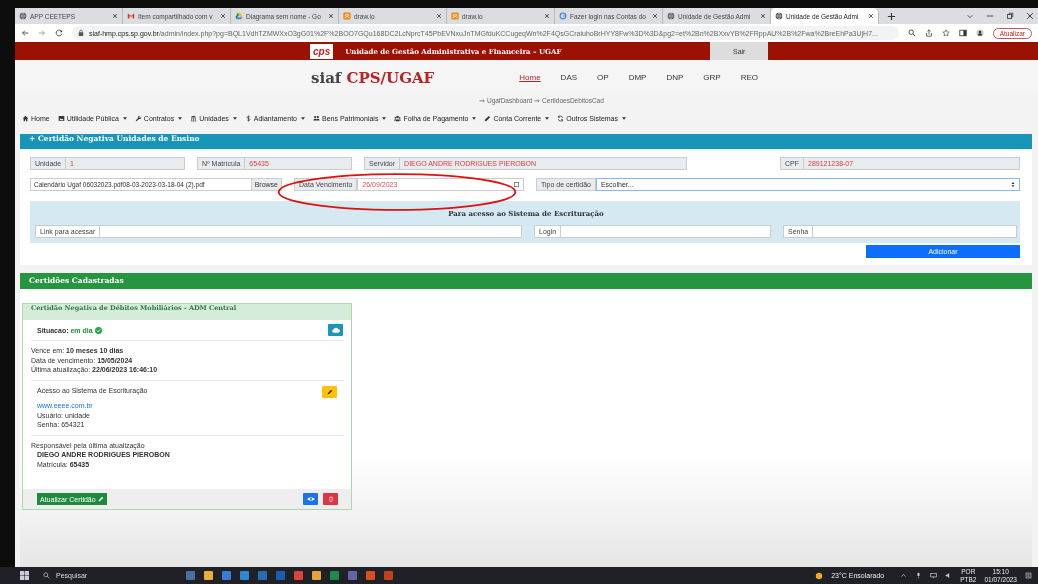  I want to click on nav-link: DNP, so click(675, 77).